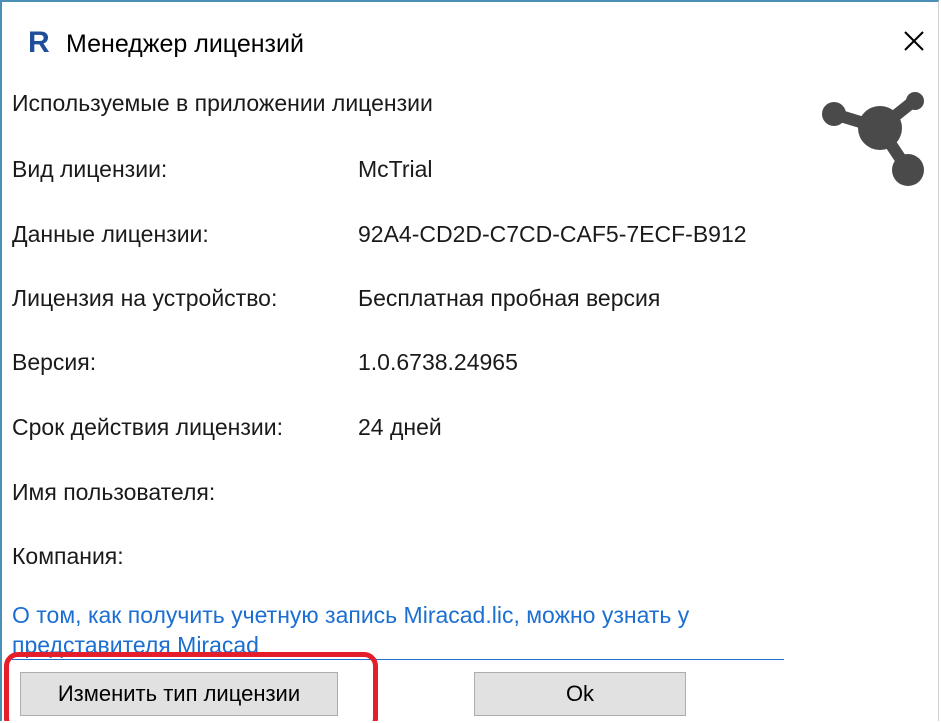 This screenshot has height=723, width=941. What do you see at coordinates (873, 139) in the screenshot?
I see `molecule-icon` at bounding box center [873, 139].